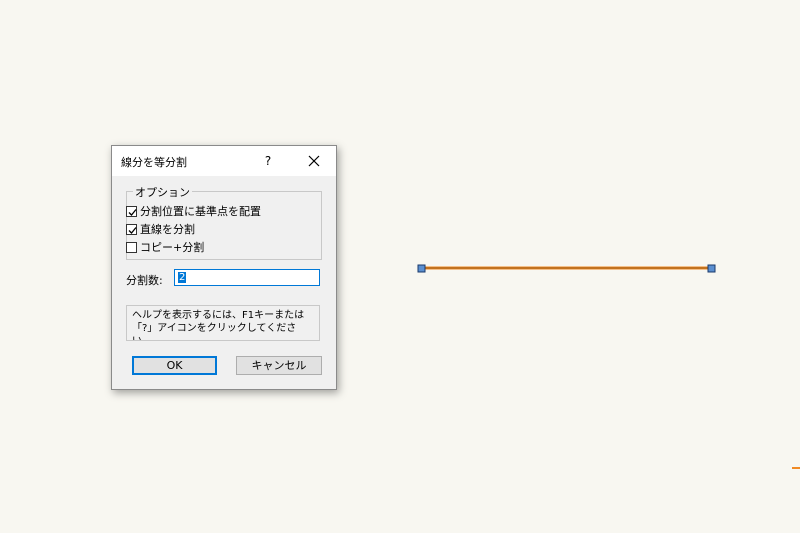  What do you see at coordinates (218, 325) in the screenshot?
I see `help-hint-text: ヘルプを表示するには、F1キーまたは「?」アイコンをクリックしてください。` at bounding box center [218, 325].